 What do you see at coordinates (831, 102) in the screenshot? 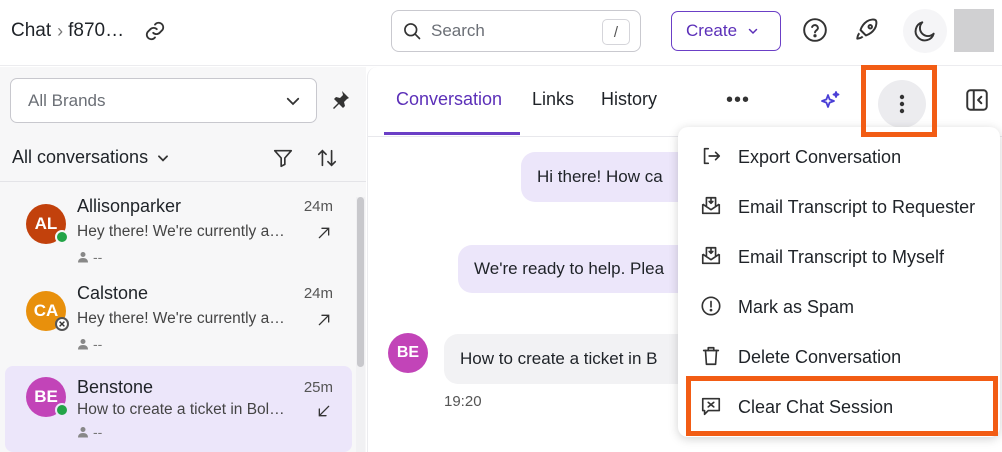
I see `ai-sparkle-icon` at bounding box center [831, 102].